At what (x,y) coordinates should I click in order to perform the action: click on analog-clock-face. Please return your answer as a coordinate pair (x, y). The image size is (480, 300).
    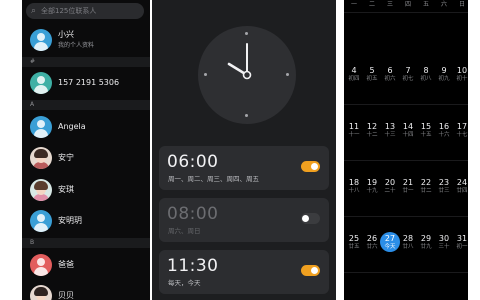
    Looking at the image, I should click on (247, 75).